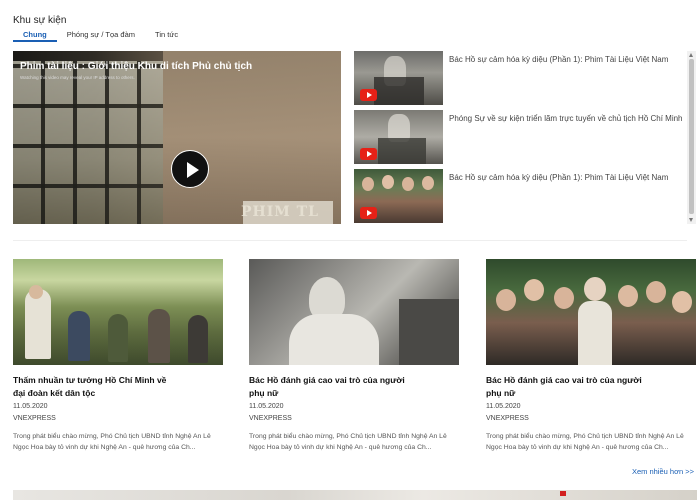 The width and height of the screenshot is (700, 500). What do you see at coordinates (663, 471) in the screenshot?
I see `view-more-link: Xem nhiều hơn >>` at bounding box center [663, 471].